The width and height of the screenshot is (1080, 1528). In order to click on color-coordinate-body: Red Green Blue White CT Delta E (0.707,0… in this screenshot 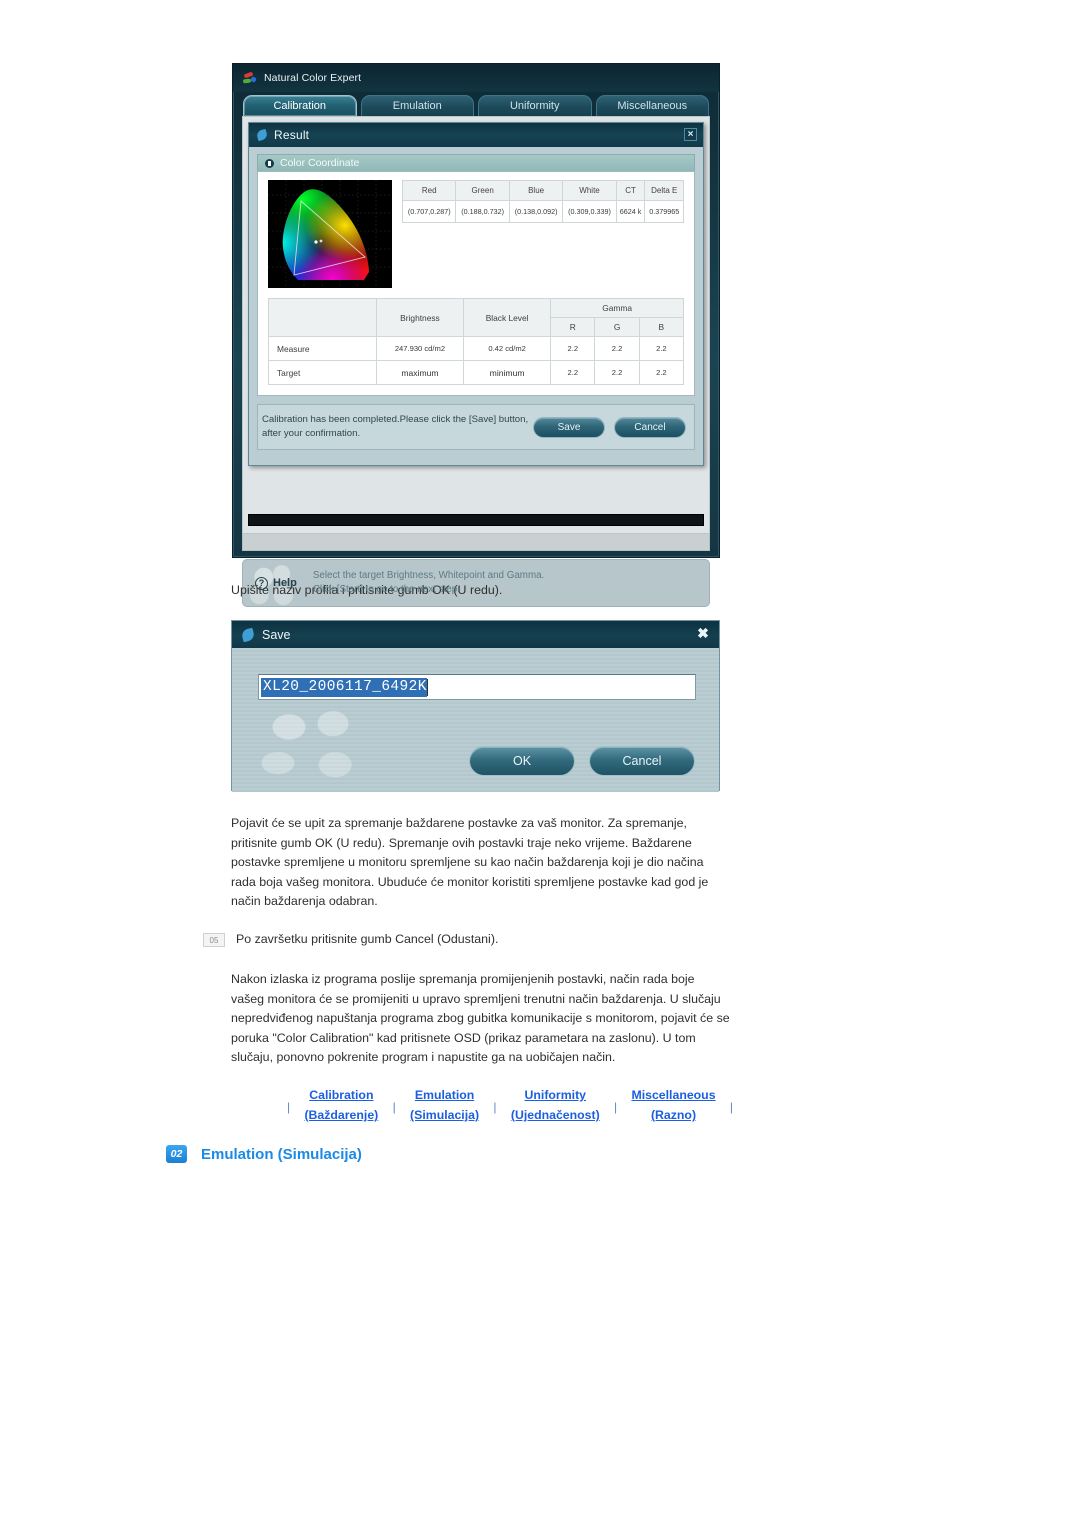, I will do `click(476, 283)`.